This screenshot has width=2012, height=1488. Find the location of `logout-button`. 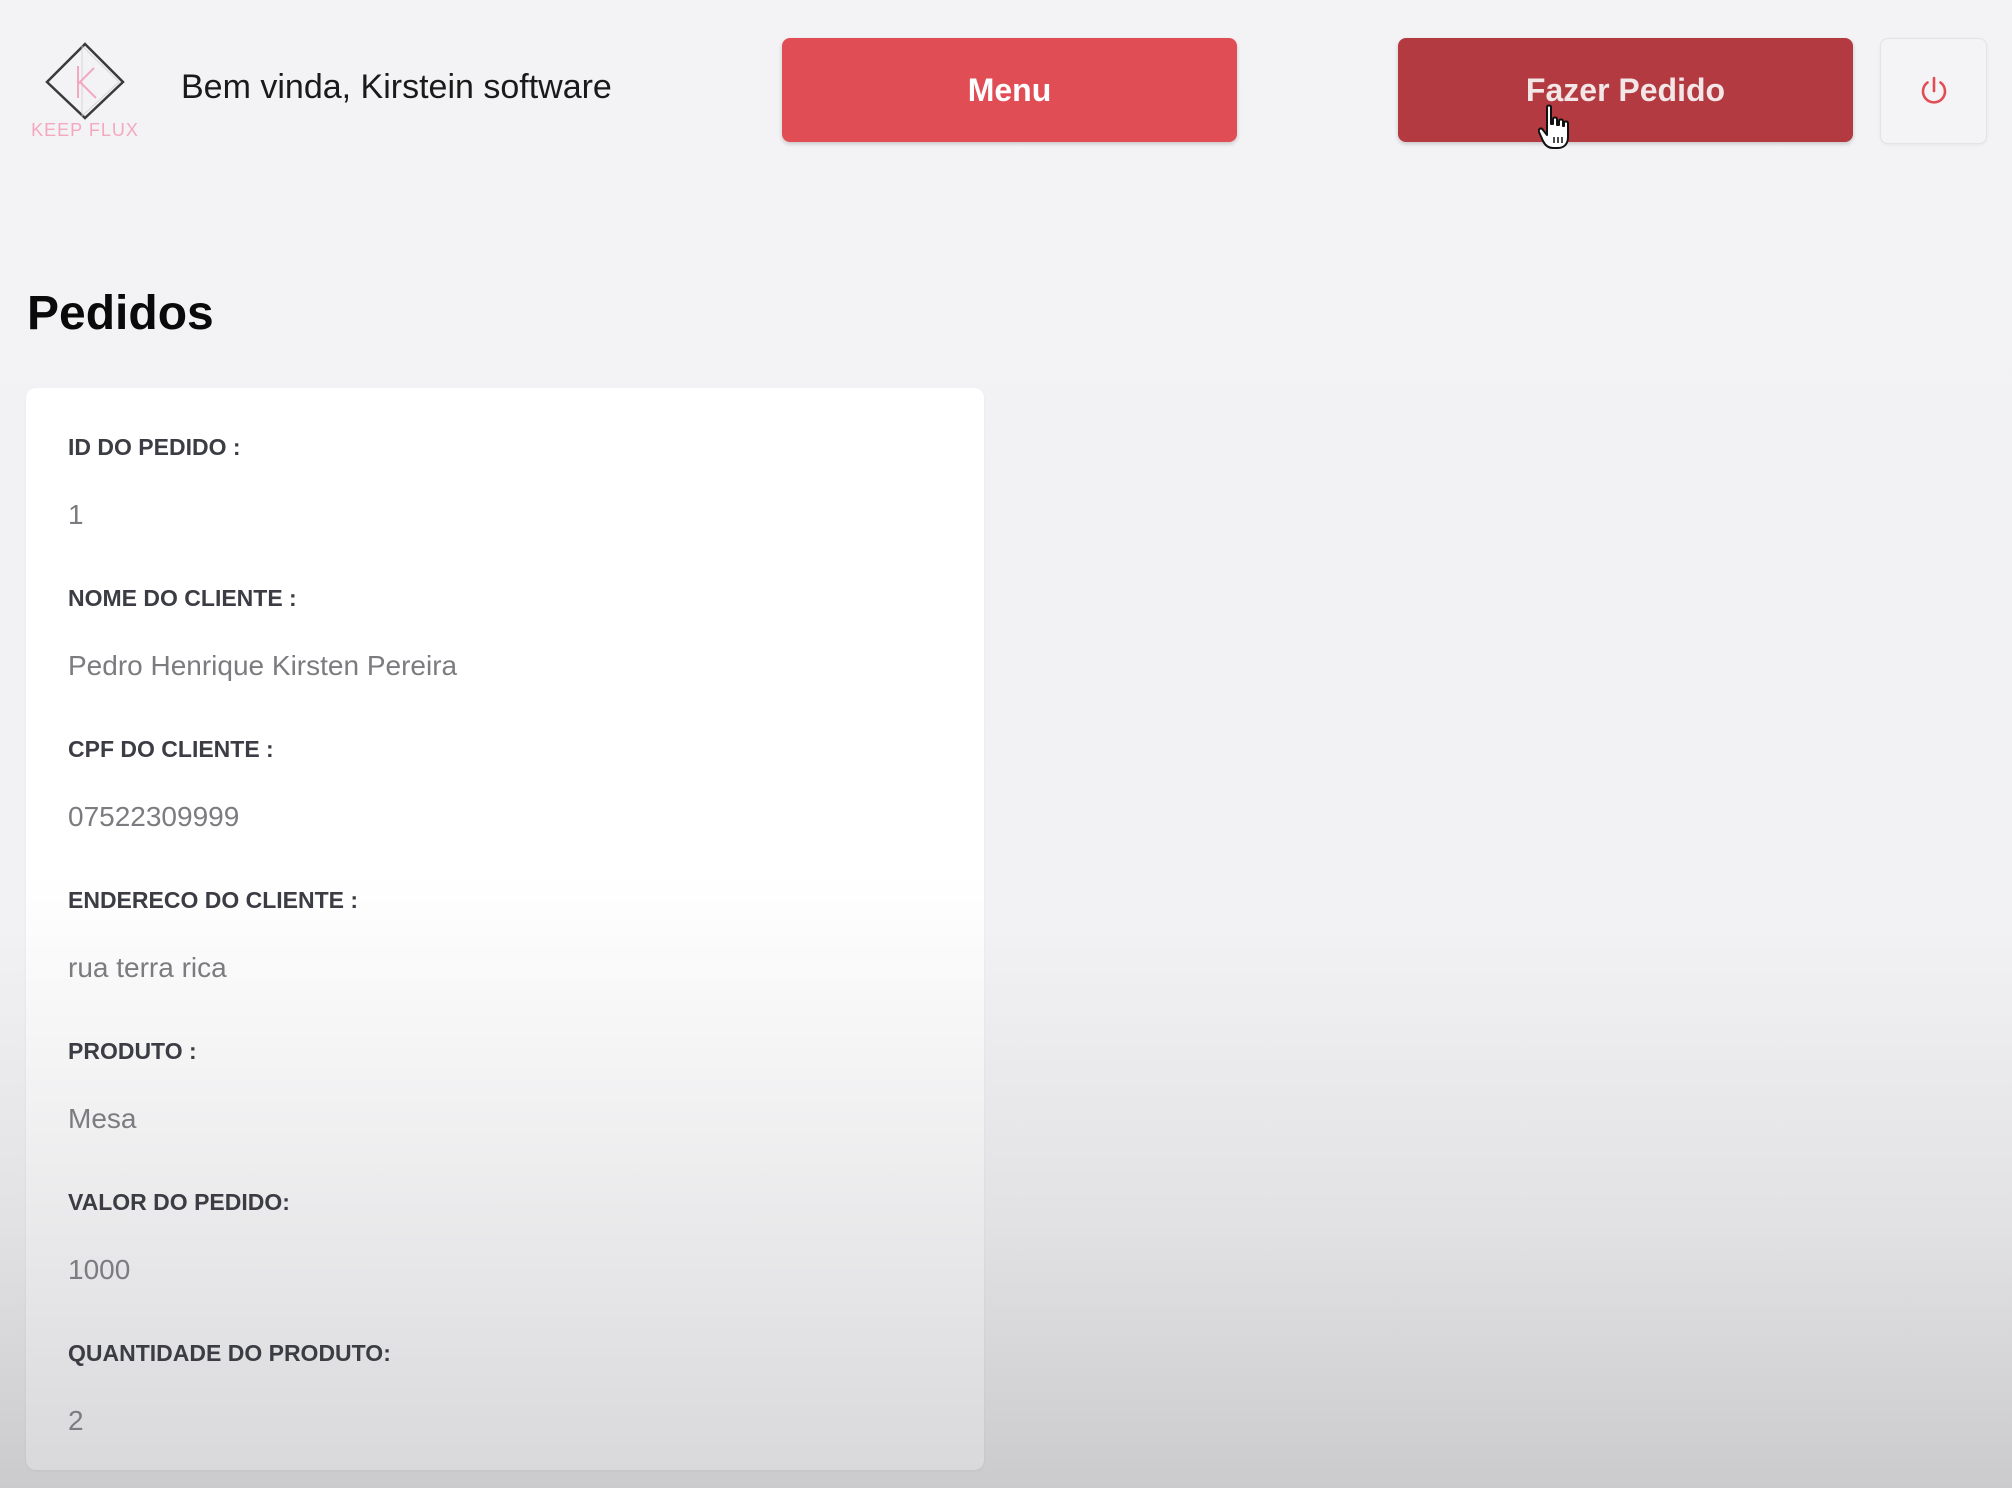

logout-button is located at coordinates (1933, 91).